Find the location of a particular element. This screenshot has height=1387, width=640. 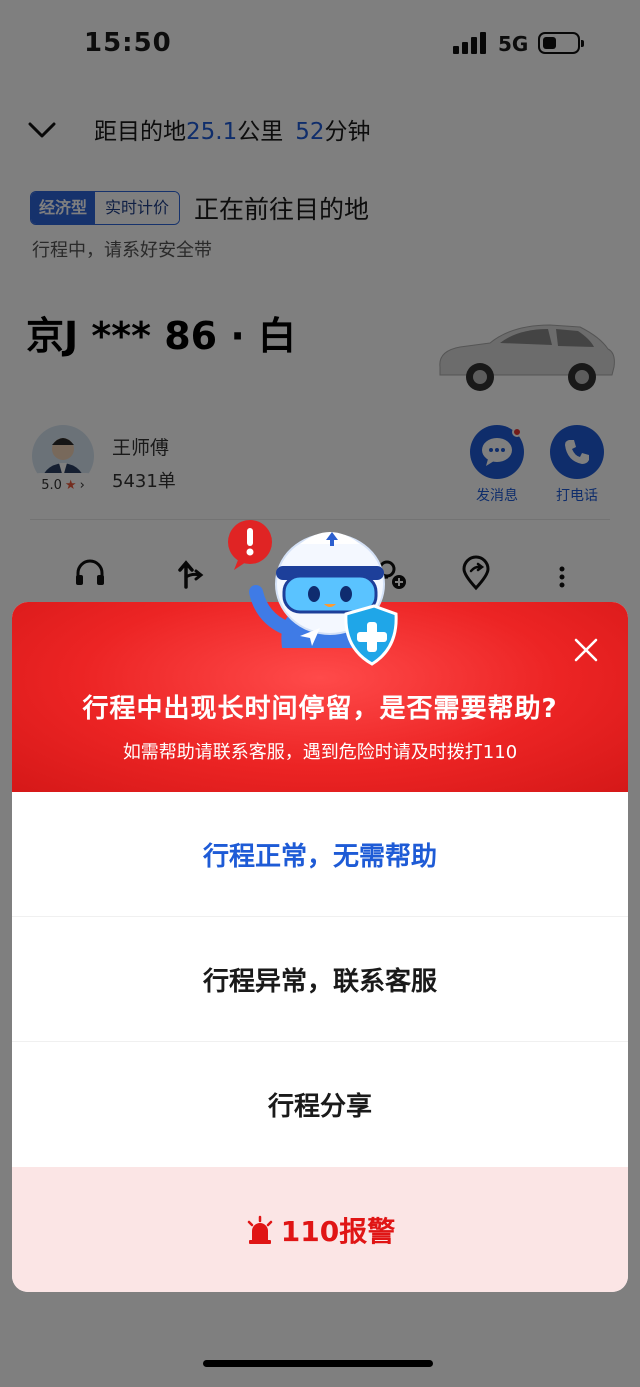

close-icon is located at coordinates (586, 650).